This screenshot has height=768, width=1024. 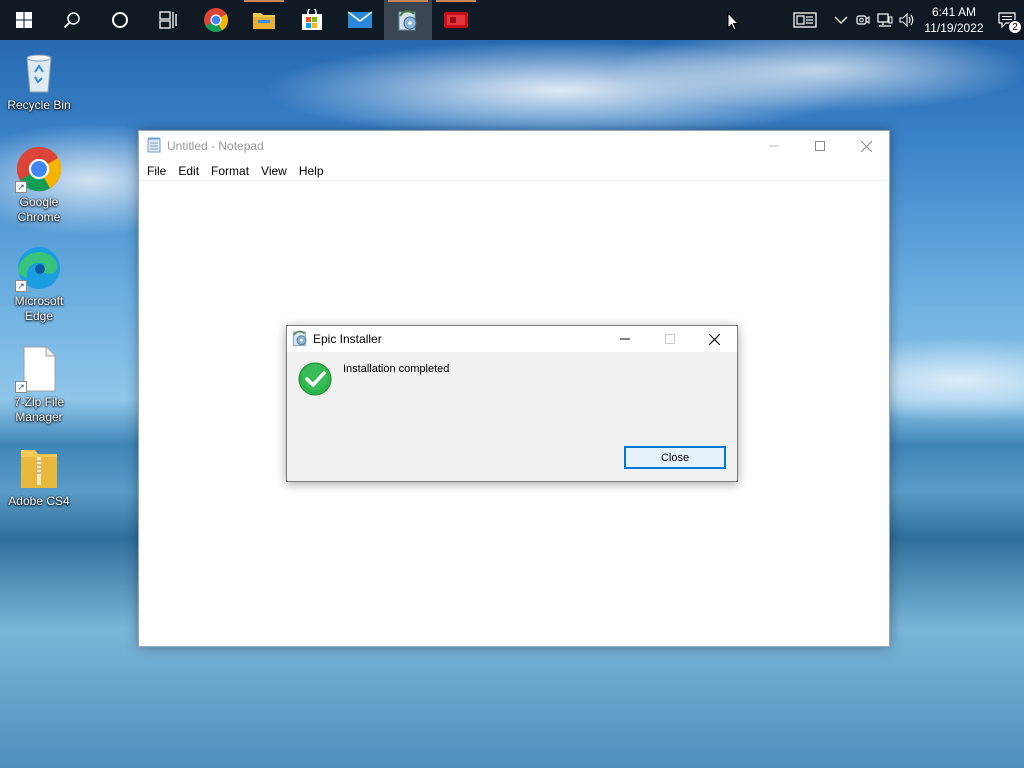 I want to click on notepad-title: Untitled - Notepad, so click(x=215, y=146).